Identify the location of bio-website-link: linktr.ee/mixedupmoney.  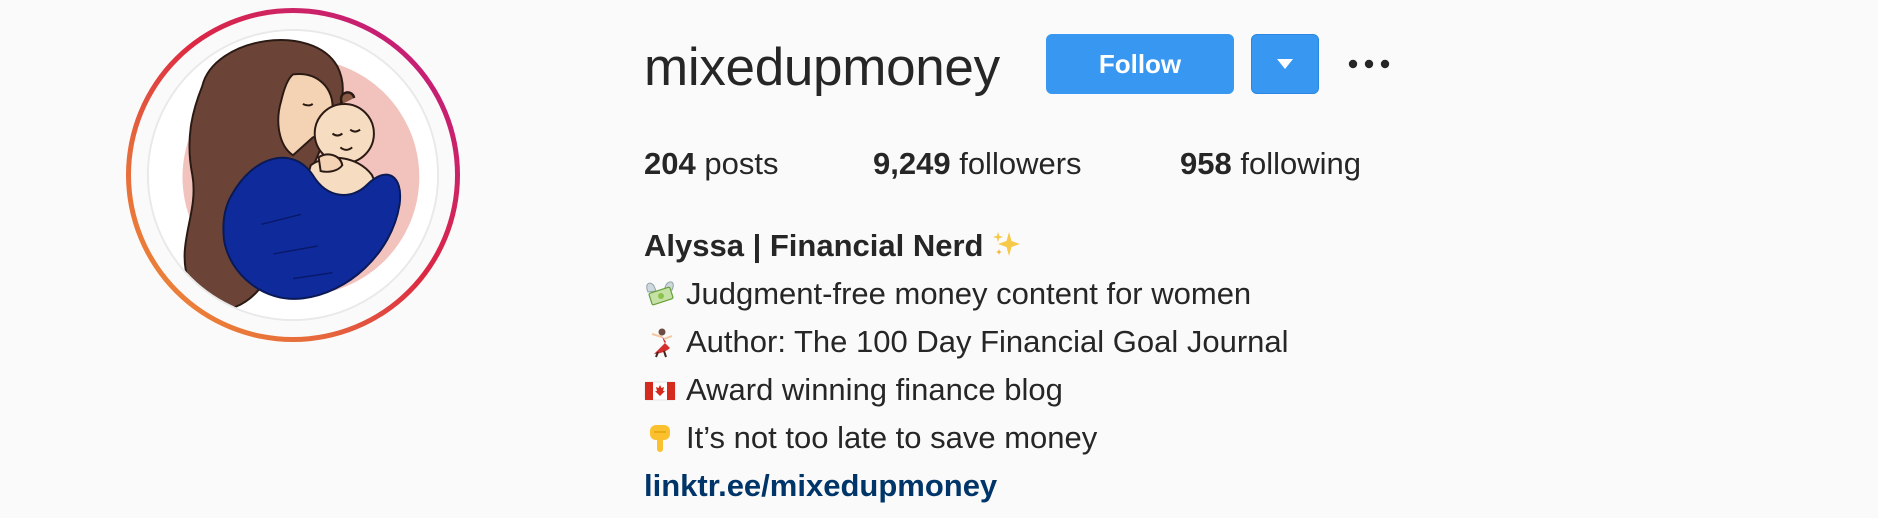
(966, 486).